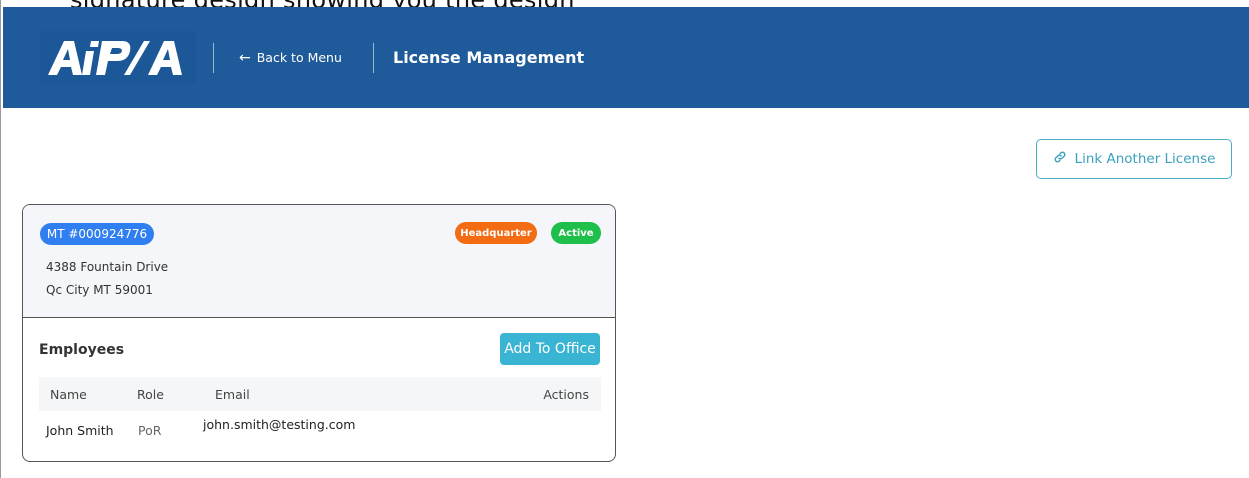 The image size is (1249, 478). I want to click on address-line-2: Qc City MT 59001, so click(99, 290).